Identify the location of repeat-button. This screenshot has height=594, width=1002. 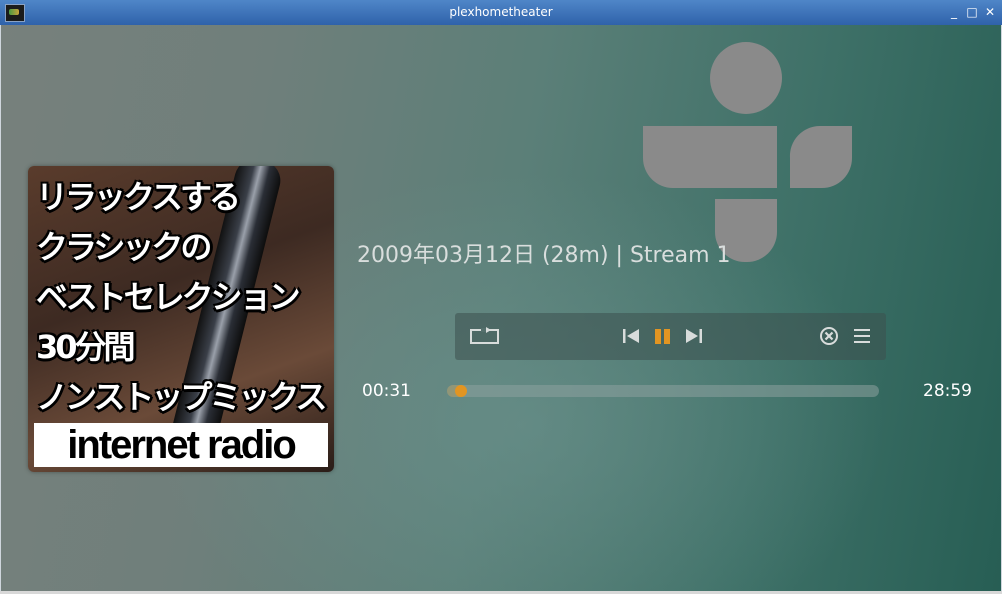
(485, 336).